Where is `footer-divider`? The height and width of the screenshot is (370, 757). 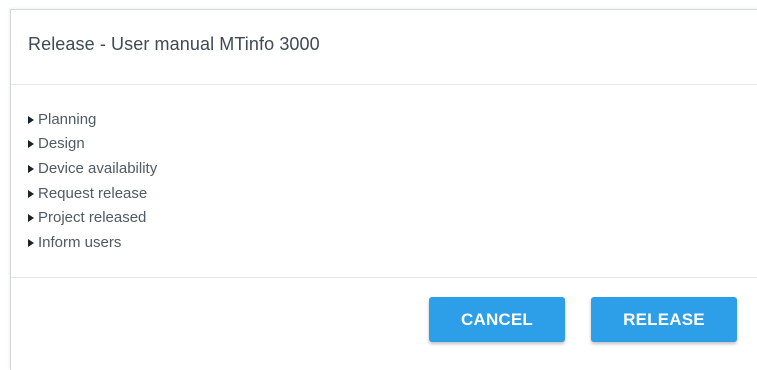 footer-divider is located at coordinates (384, 277).